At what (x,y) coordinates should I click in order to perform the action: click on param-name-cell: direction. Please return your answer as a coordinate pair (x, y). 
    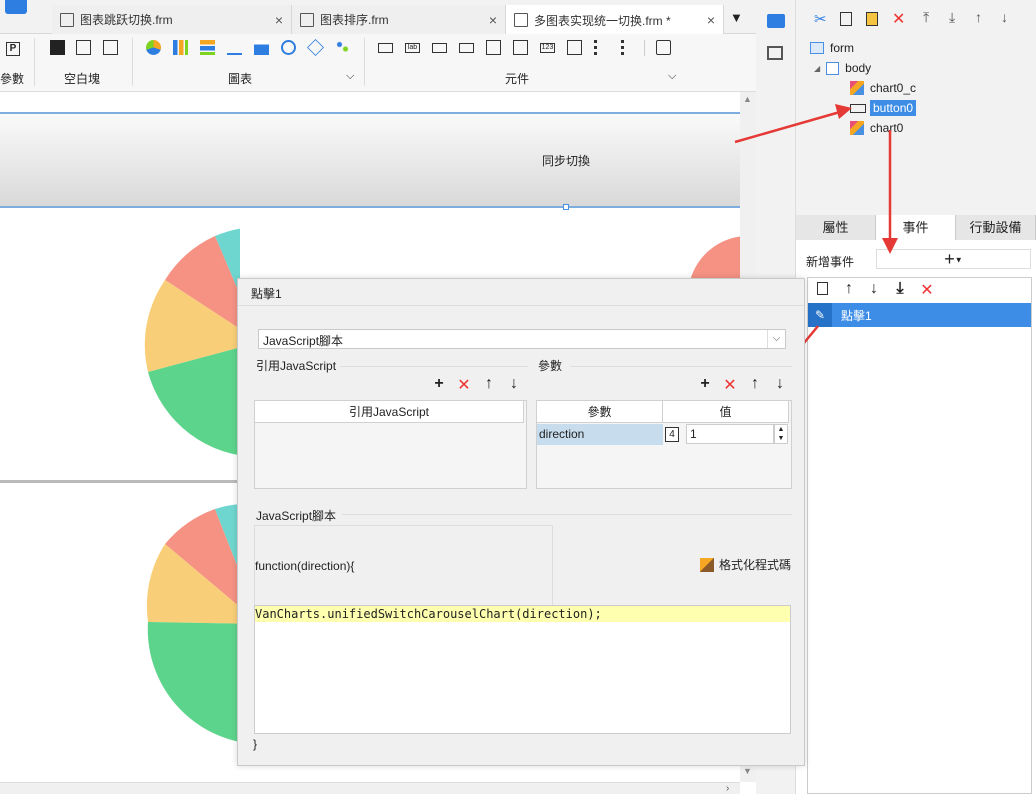
    Looking at the image, I should click on (600, 434).